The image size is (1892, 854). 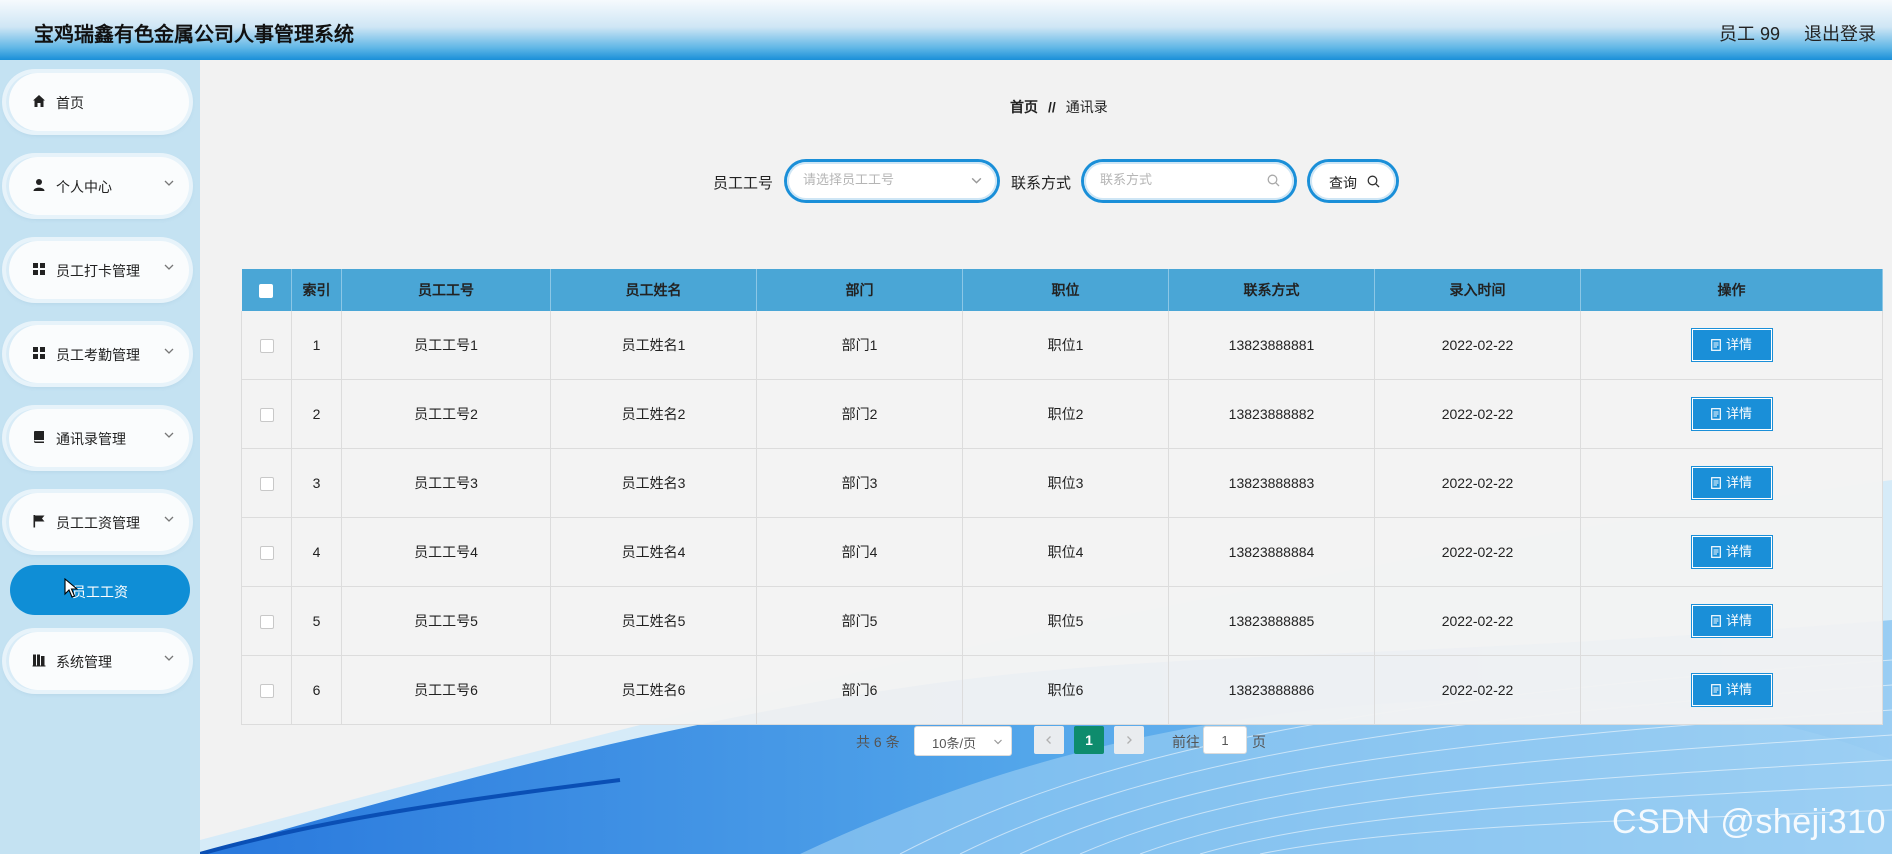 I want to click on goto-page-input, so click(x=1225, y=740).